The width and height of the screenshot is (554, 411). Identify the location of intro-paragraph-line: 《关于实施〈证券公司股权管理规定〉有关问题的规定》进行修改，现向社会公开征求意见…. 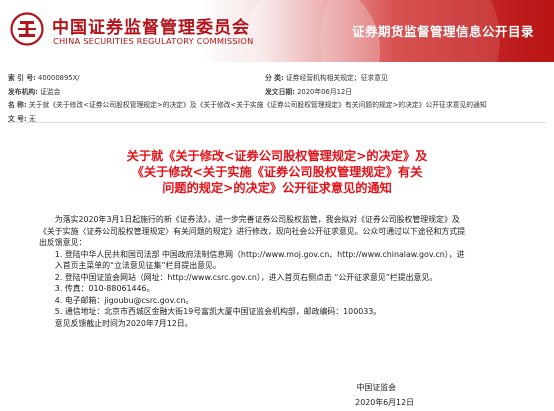
(252, 231).